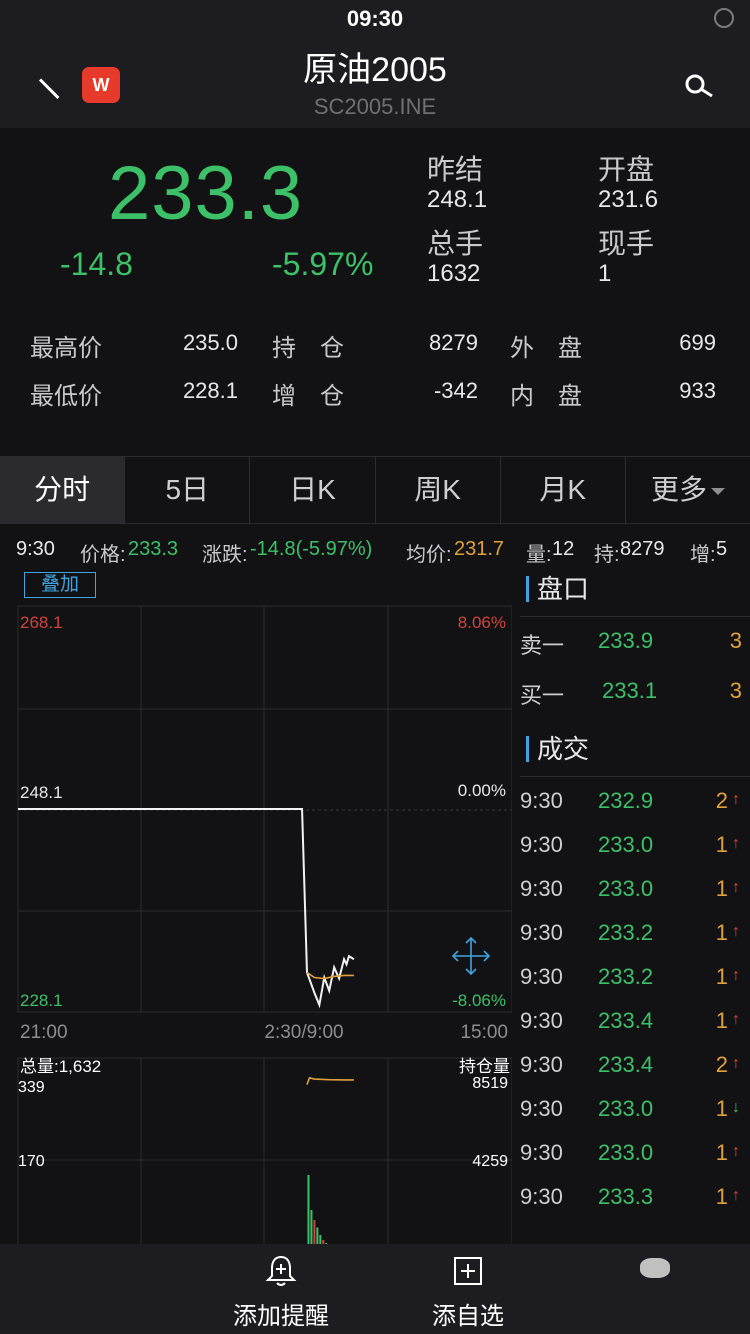 The width and height of the screenshot is (750, 1334). What do you see at coordinates (699, 86) in the screenshot?
I see `search-icon` at bounding box center [699, 86].